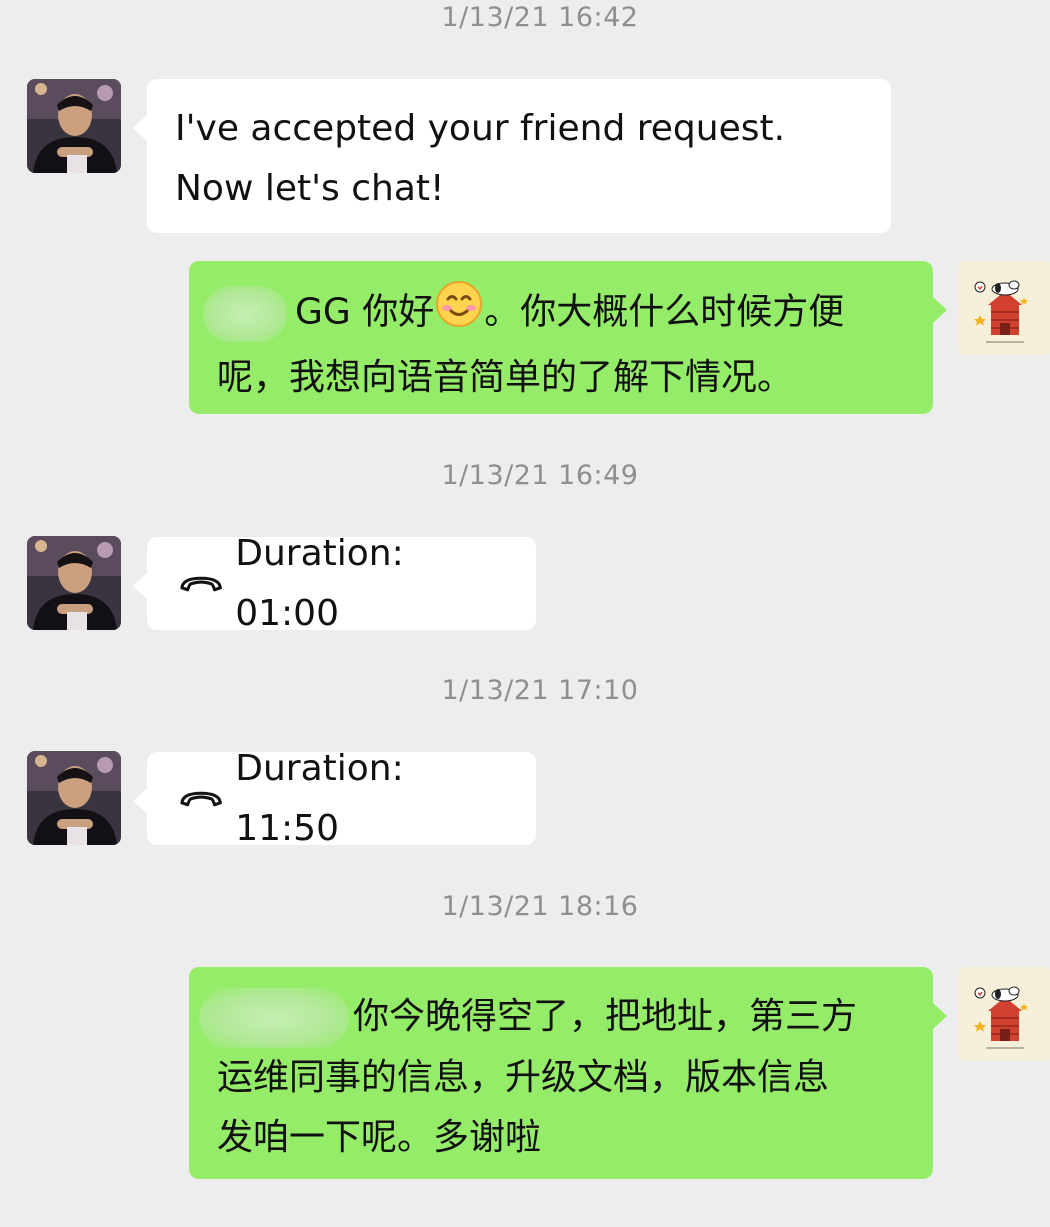 The image size is (1050, 1227). I want to click on timestamp-2: 1/13/21 16:49, so click(540, 475).